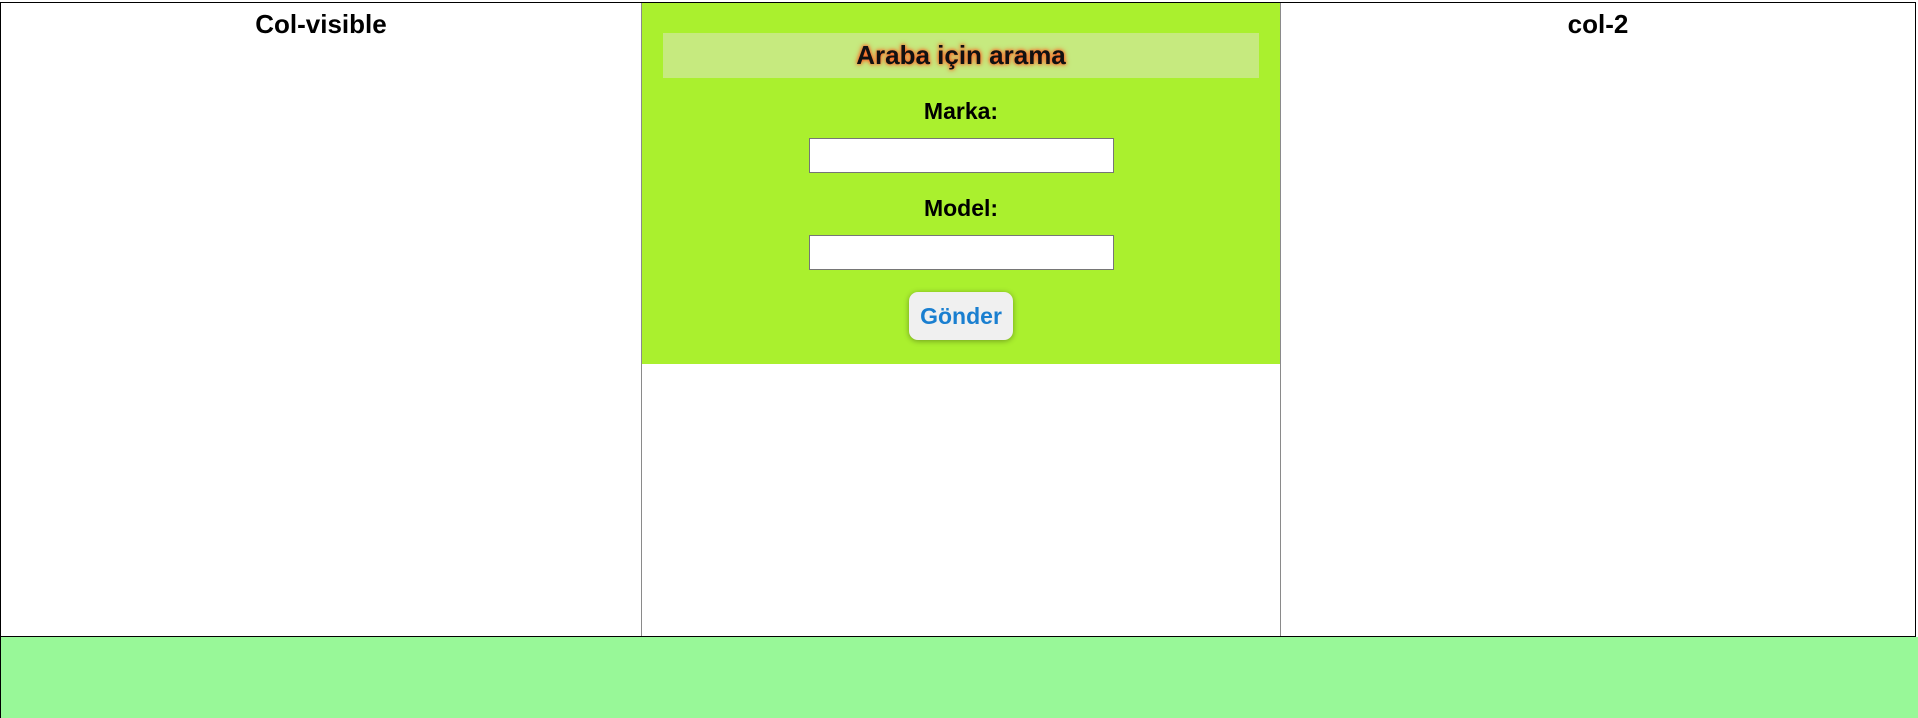 This screenshot has height=718, width=1918. I want to click on submit-button: Gönder, so click(961, 316).